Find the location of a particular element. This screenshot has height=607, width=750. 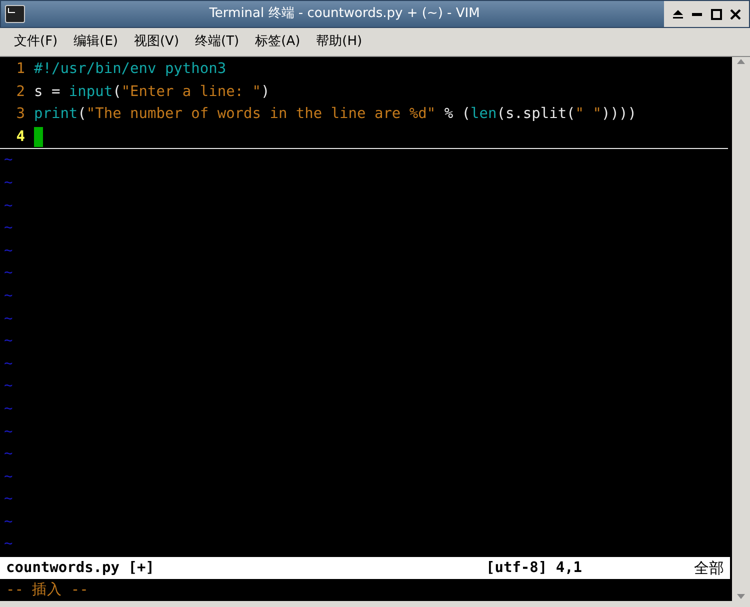

status-filename: countwords.py [+] is located at coordinates (81, 568).